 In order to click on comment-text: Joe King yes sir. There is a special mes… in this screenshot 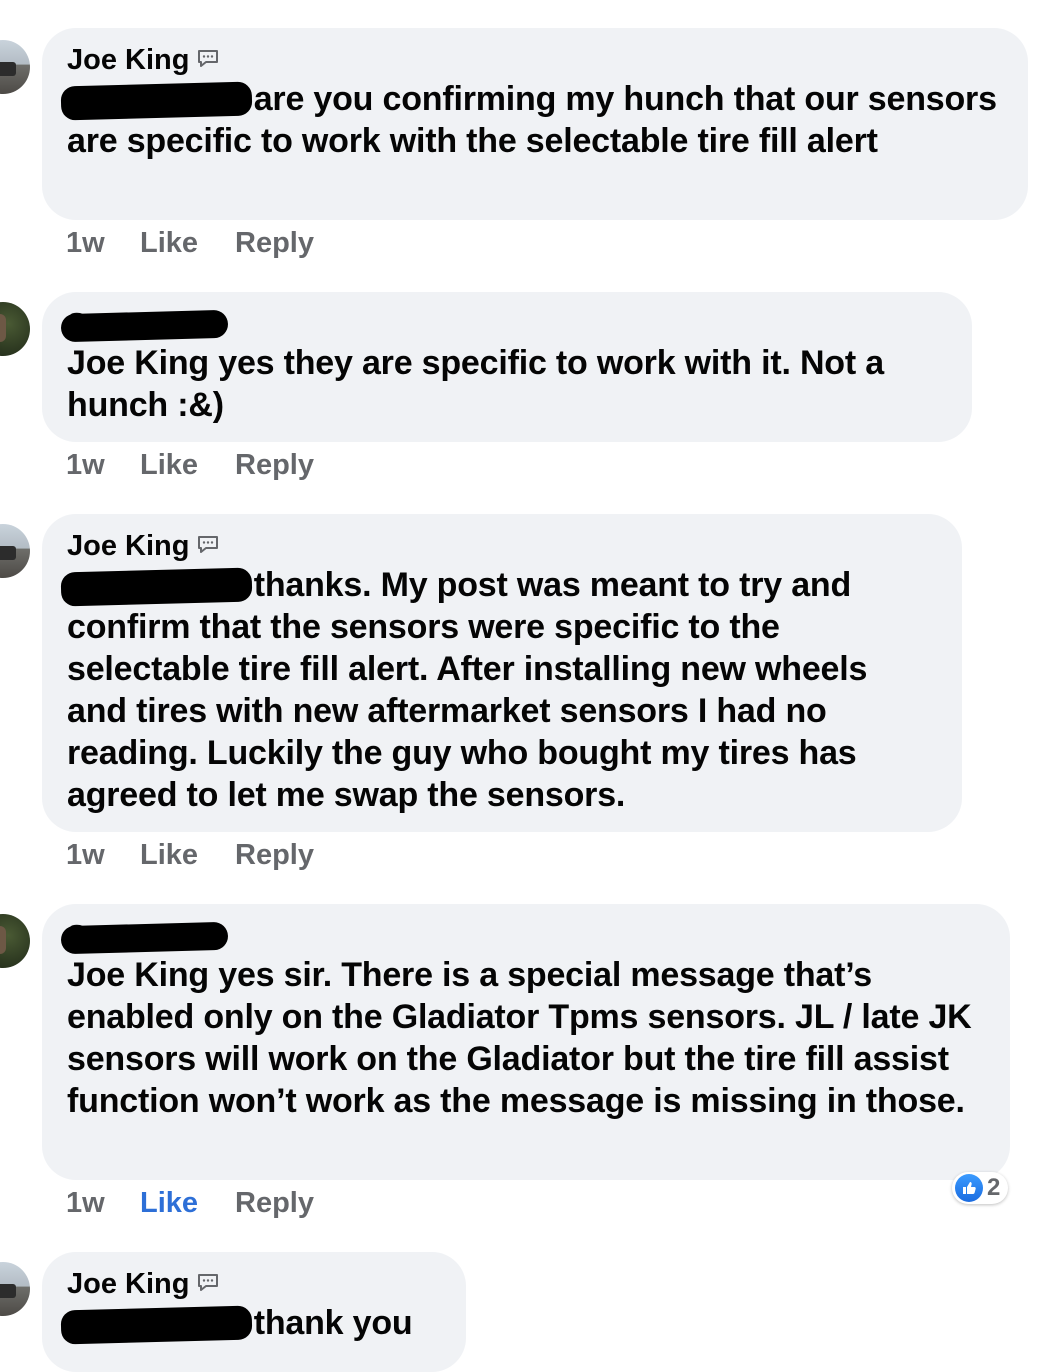, I will do `click(525, 1038)`.